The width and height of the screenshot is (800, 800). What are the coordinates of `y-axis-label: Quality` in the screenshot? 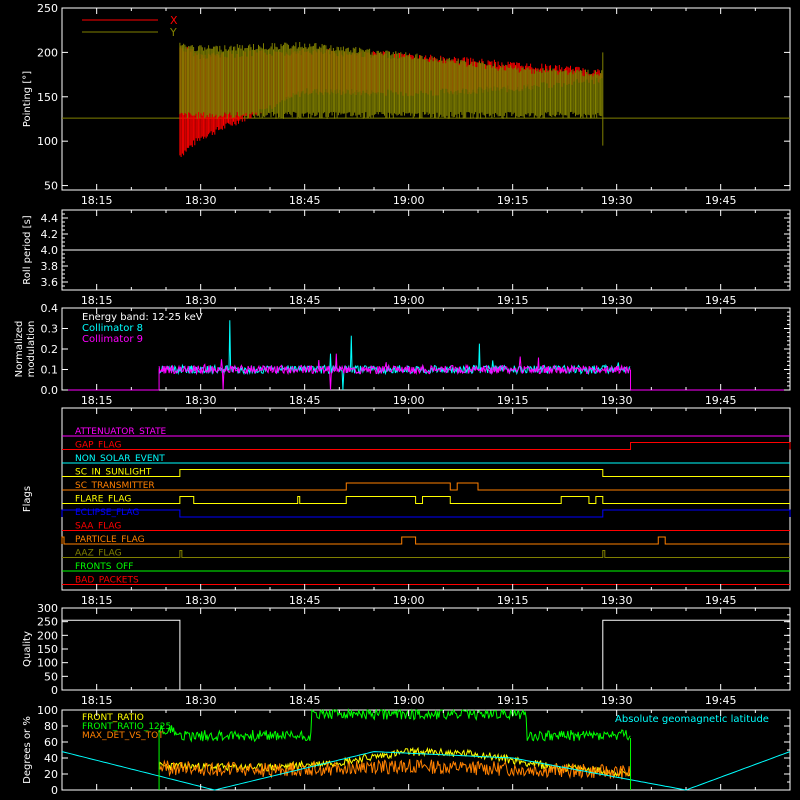 It's located at (27, 649).